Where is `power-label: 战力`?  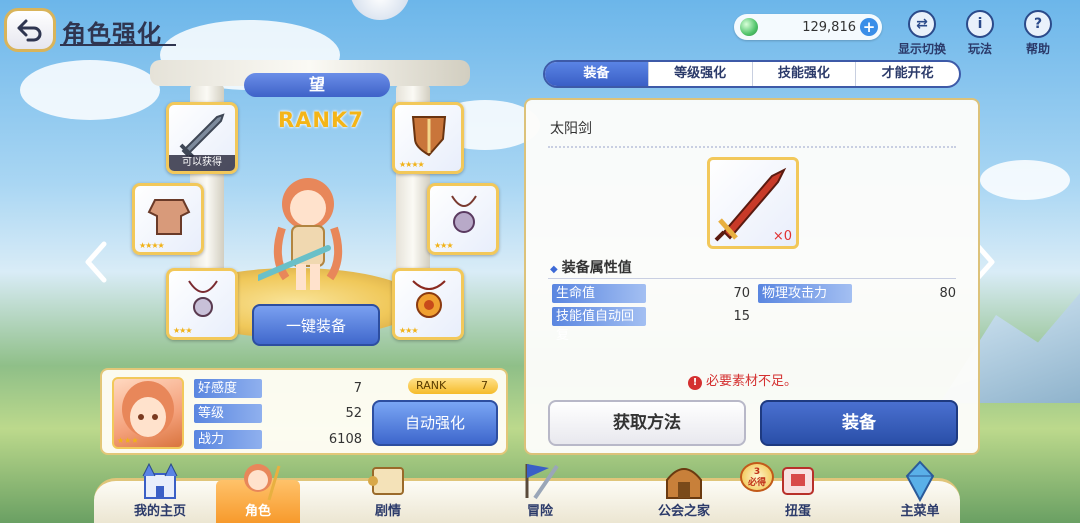
power-label: 战力 is located at coordinates (228, 439).